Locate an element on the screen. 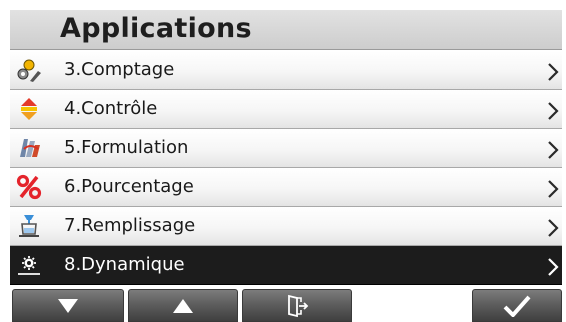  counting-icon is located at coordinates (29, 70).